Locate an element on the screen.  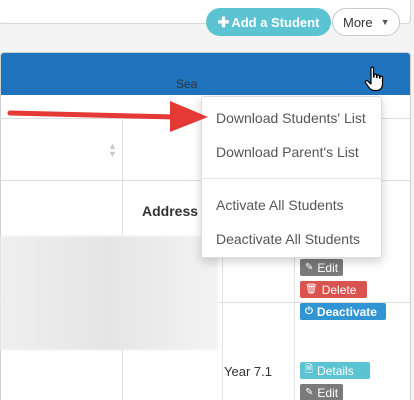
menu-item-deactivate-all: Deactivate All Students is located at coordinates (288, 239).